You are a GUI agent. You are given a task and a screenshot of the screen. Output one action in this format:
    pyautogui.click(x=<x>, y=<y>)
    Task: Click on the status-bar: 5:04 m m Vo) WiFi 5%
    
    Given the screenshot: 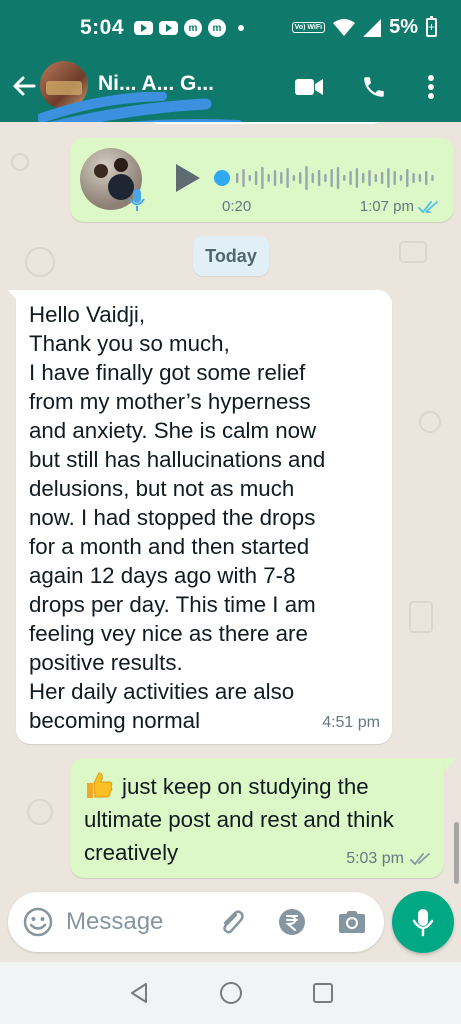 What is the action you would take?
    pyautogui.click(x=230, y=26)
    